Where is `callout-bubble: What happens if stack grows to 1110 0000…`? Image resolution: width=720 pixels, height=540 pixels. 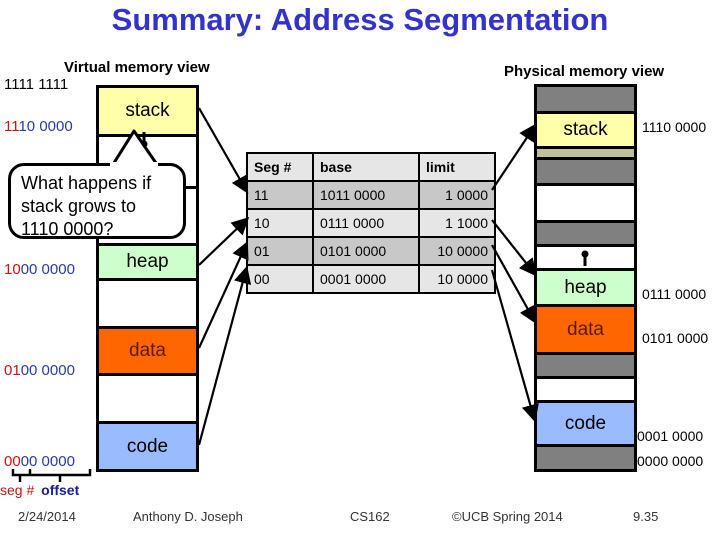 callout-bubble: What happens if stack grows to 1110 0000… is located at coordinates (97, 201).